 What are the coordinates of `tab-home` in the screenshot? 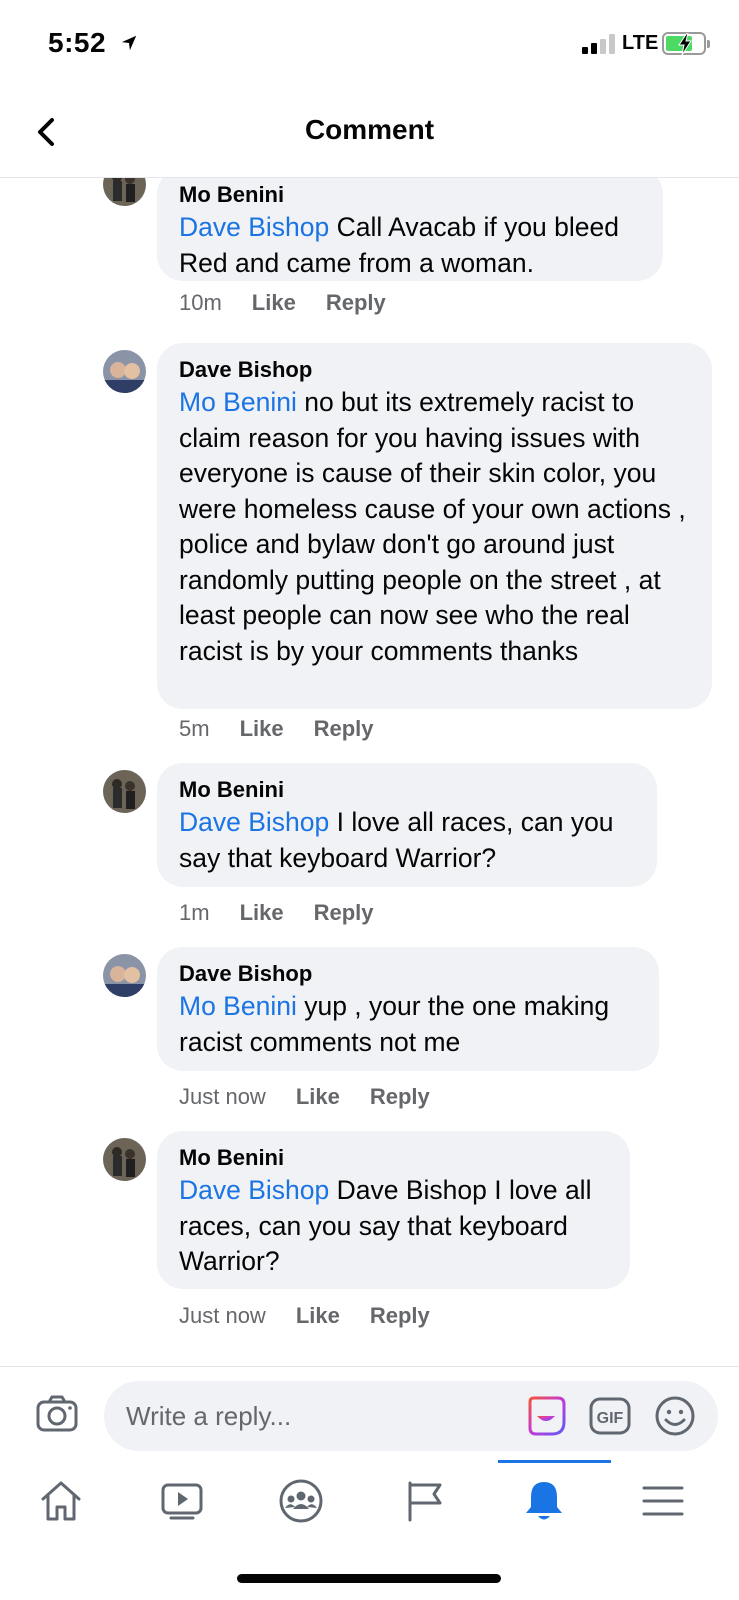 It's located at (61, 1501).